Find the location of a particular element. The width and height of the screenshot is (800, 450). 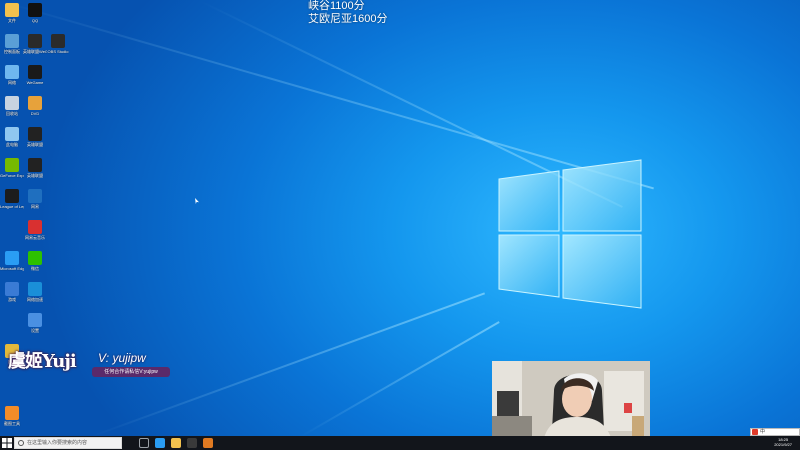

desktop-icon: 网易云音乐 is located at coordinates (35, 230).